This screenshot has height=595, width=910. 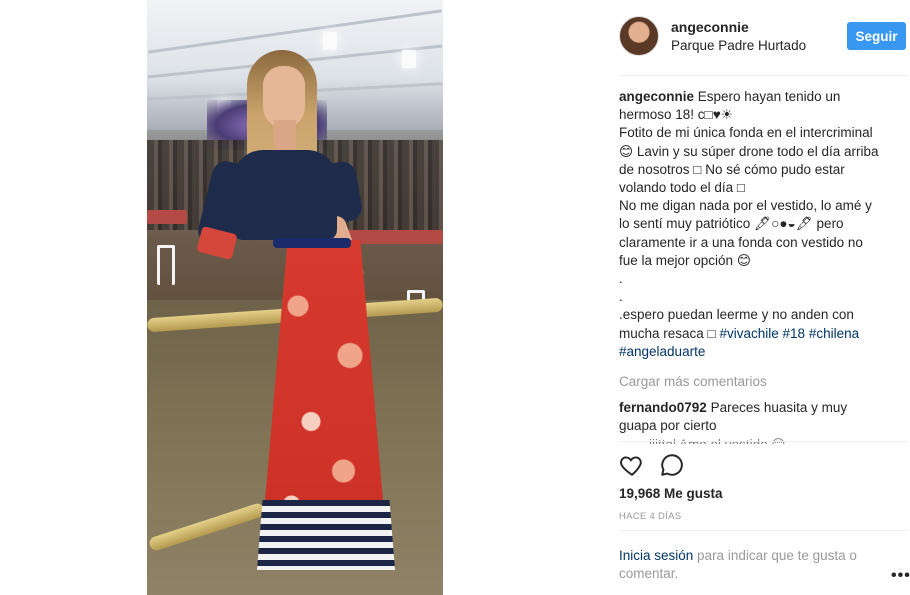 I want to click on comment-username: fernando0792, so click(x=663, y=407).